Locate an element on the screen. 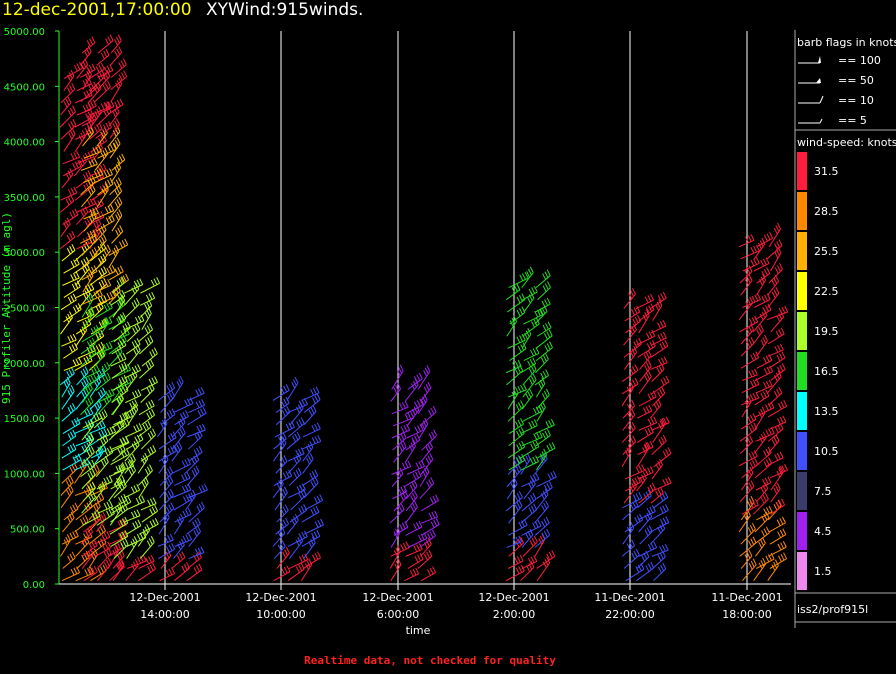 This screenshot has height=674, width=896. speed-legend-label: 1.5 is located at coordinates (823, 571).